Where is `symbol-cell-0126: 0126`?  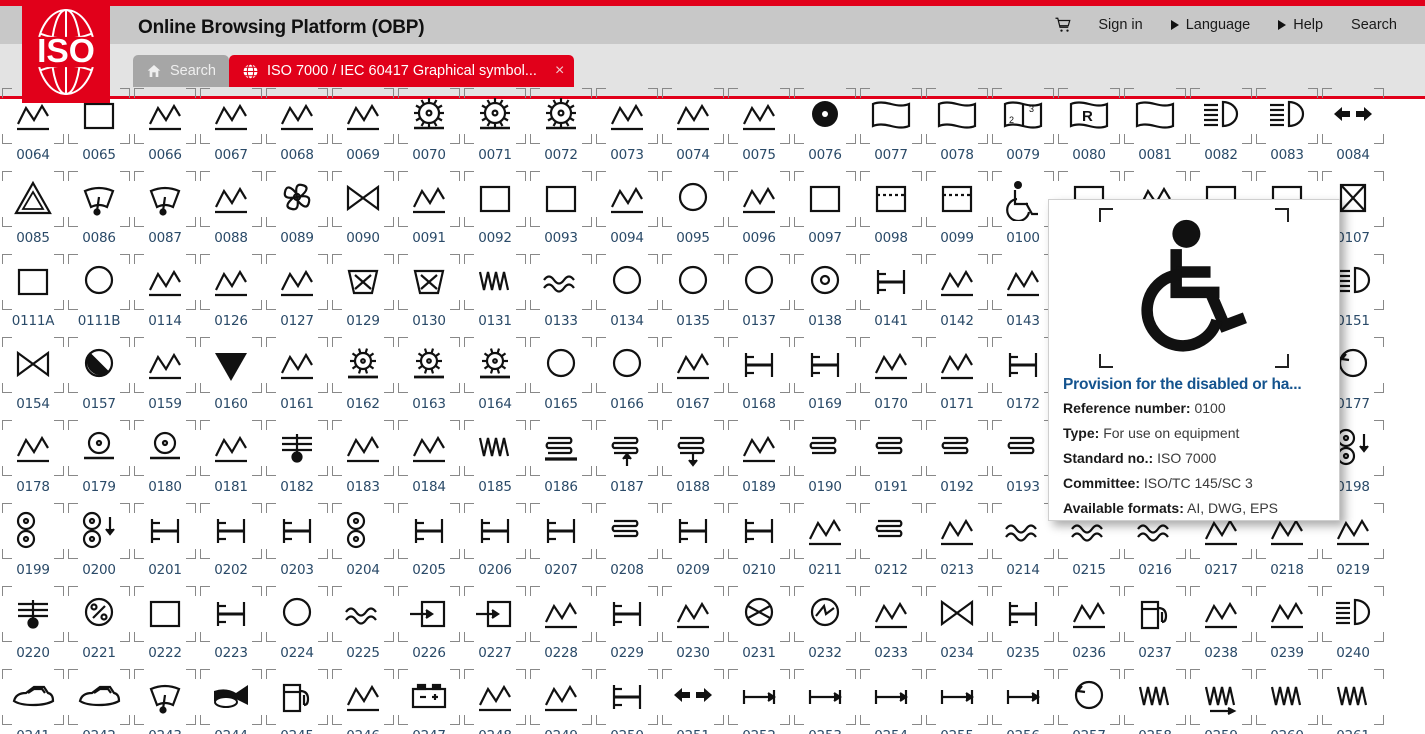
symbol-cell-0126: 0126 is located at coordinates (231, 295).